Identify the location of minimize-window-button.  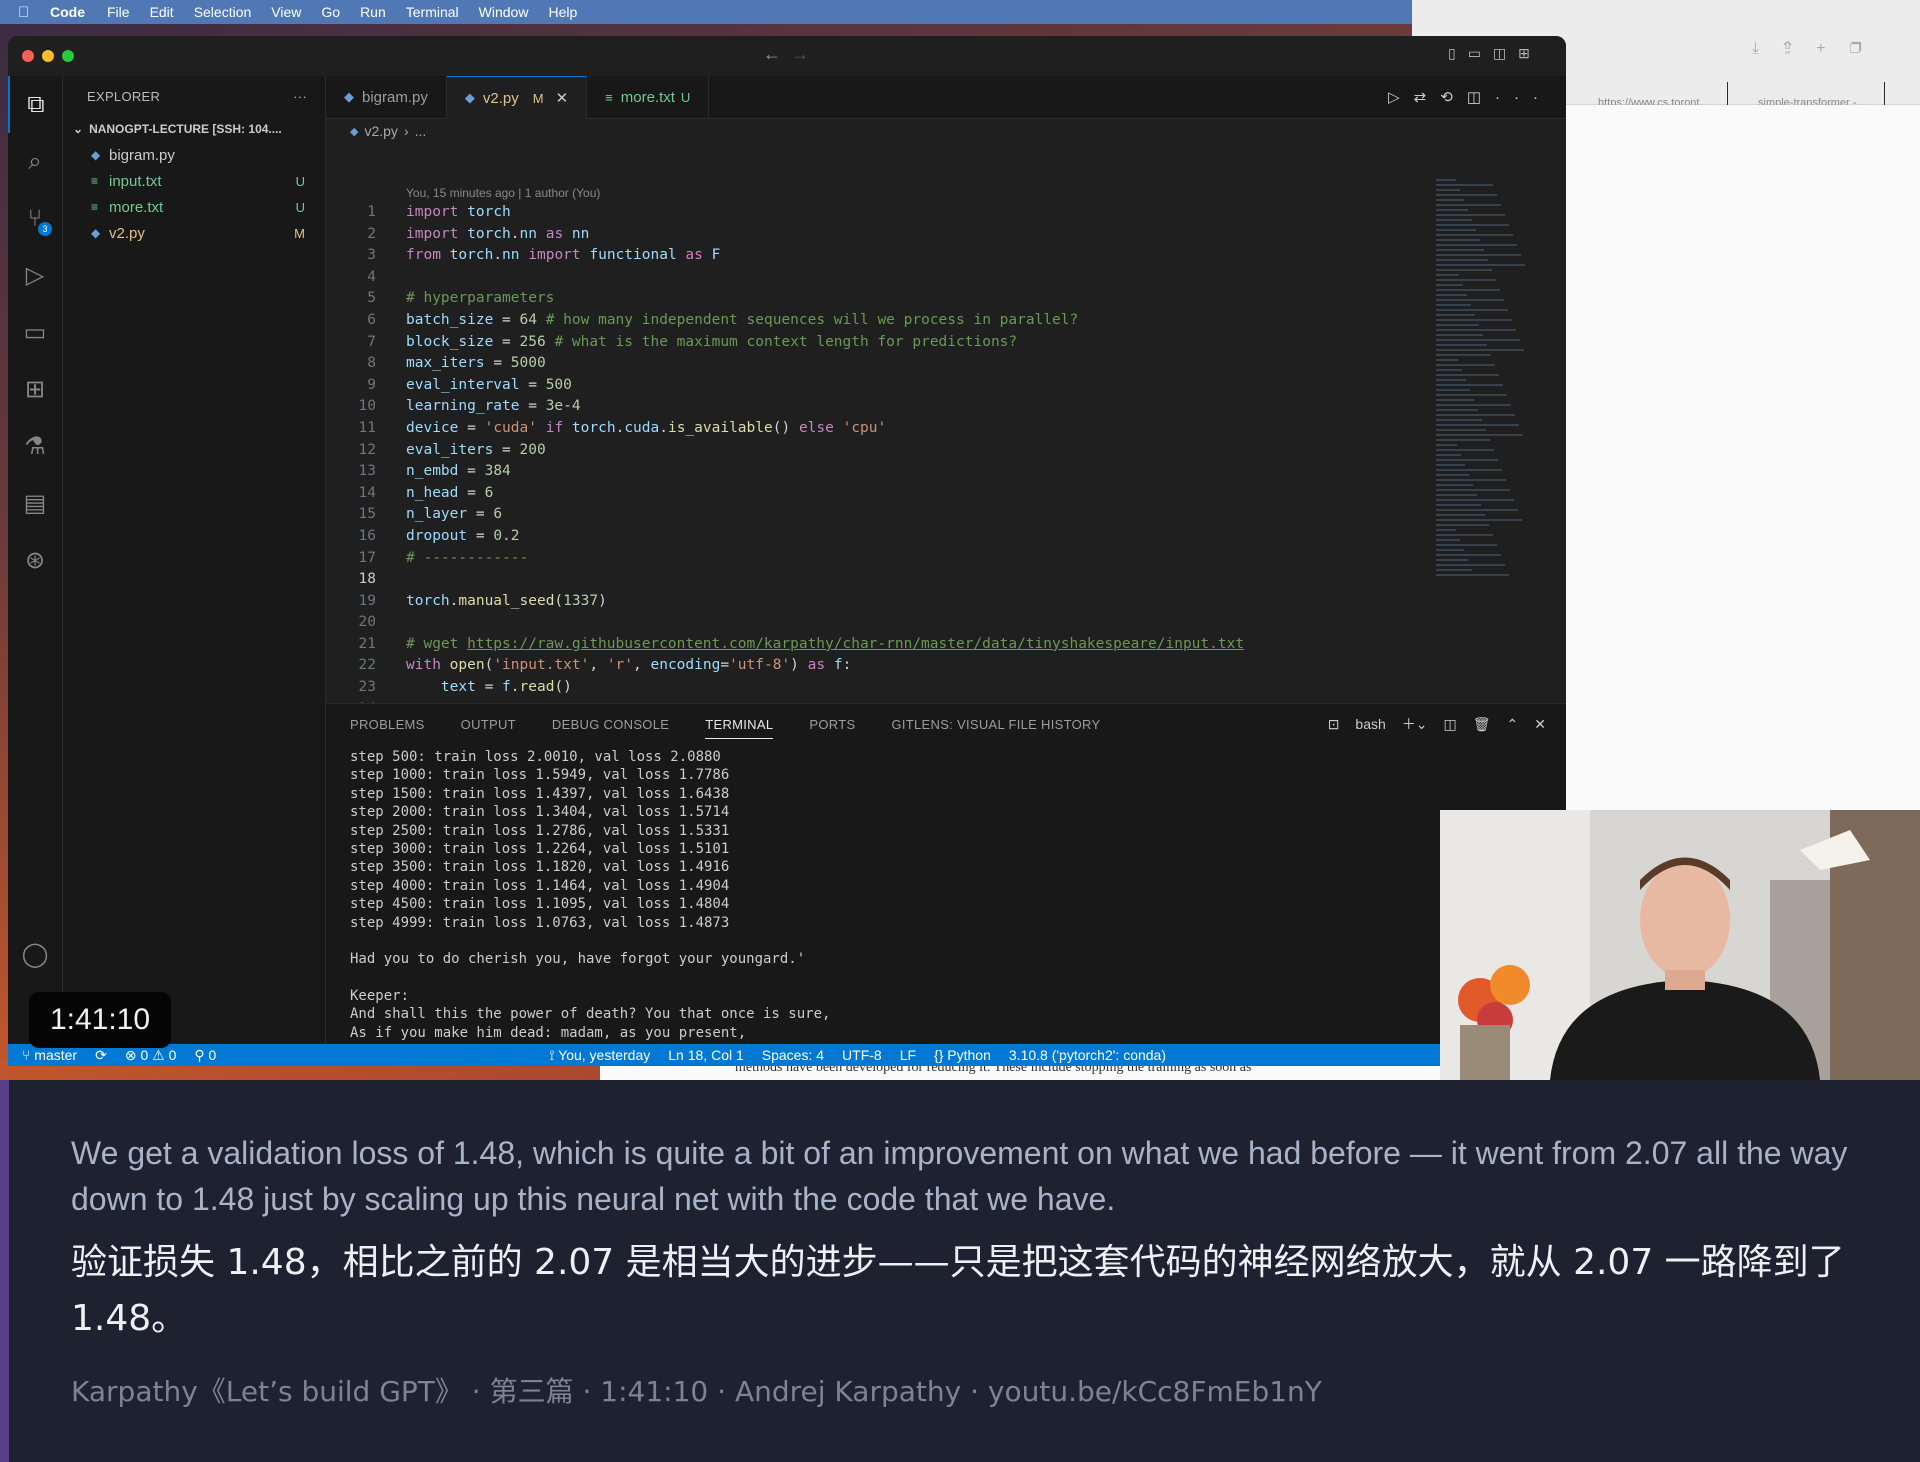
(48, 56).